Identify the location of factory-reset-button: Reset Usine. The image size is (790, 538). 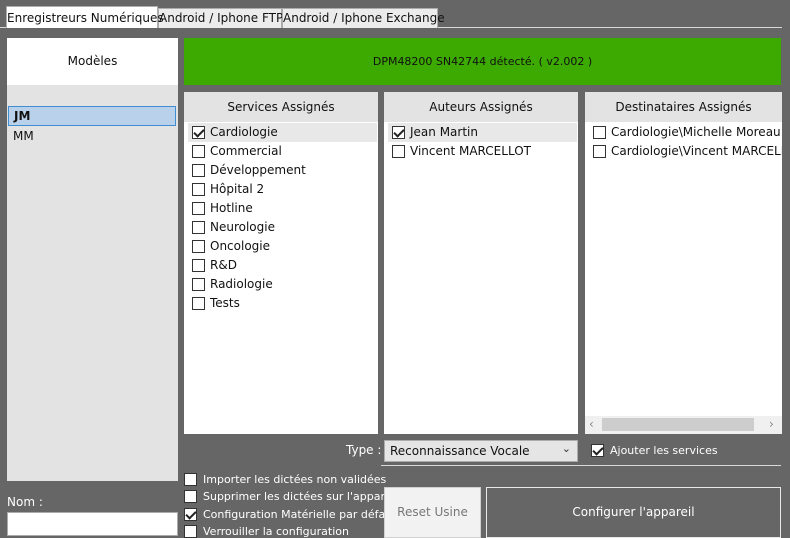
(432, 512).